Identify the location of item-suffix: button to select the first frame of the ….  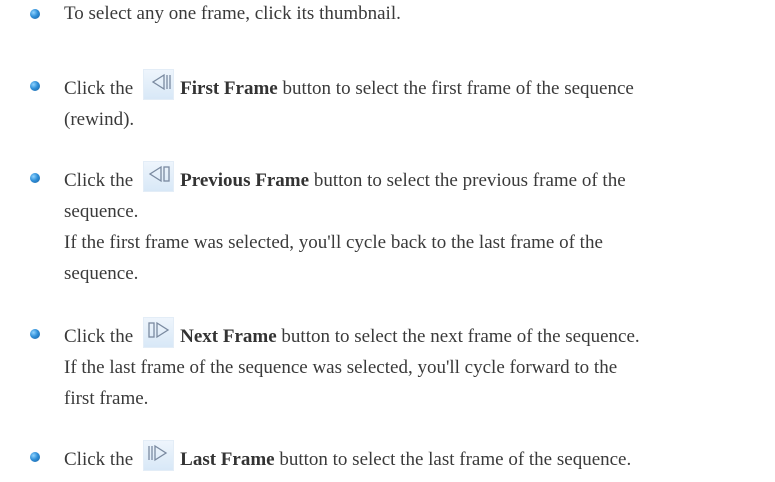
(458, 88).